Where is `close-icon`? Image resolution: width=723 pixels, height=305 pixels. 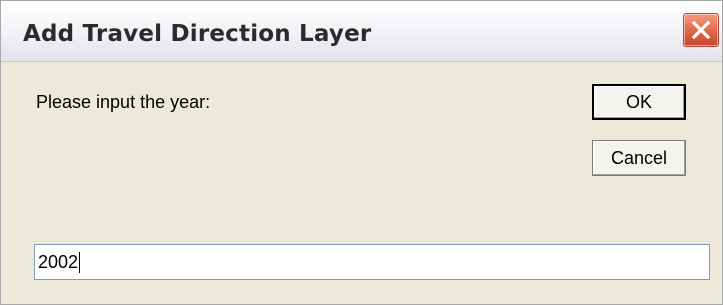 close-icon is located at coordinates (701, 30).